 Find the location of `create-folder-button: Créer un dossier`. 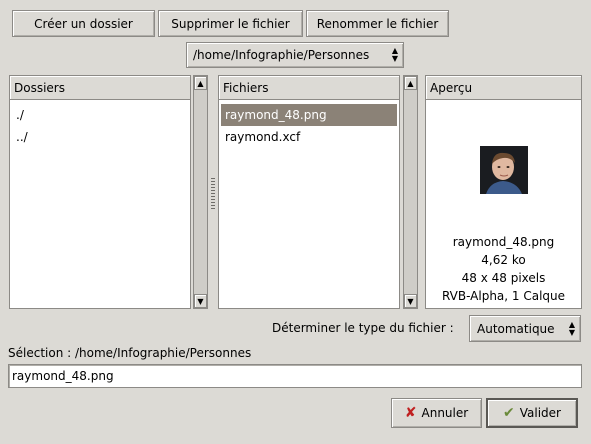

create-folder-button: Créer un dossier is located at coordinates (83, 23).